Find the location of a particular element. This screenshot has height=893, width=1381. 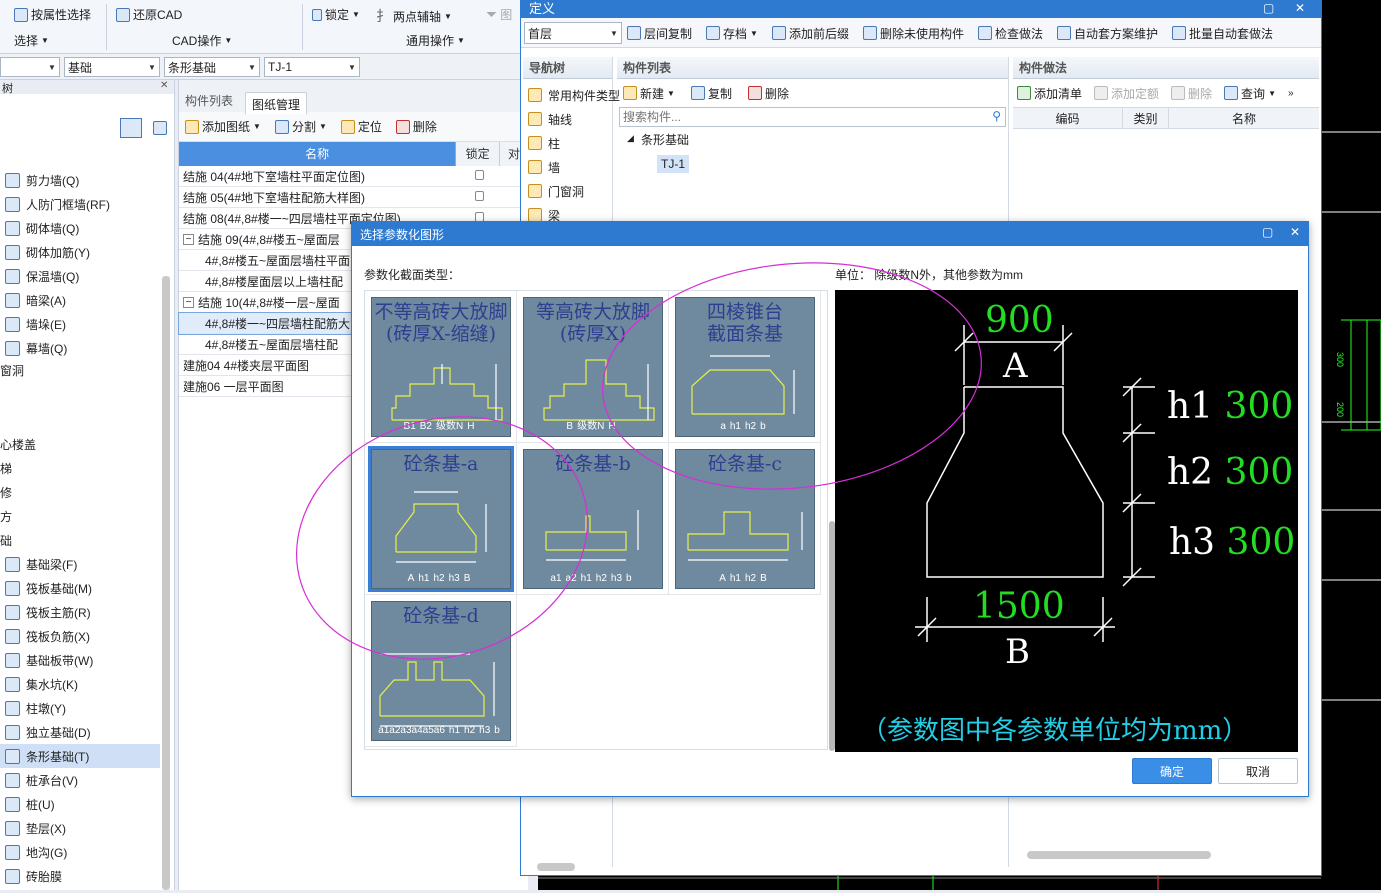

group-label-floor: 心楼盖 is located at coordinates (18, 444).